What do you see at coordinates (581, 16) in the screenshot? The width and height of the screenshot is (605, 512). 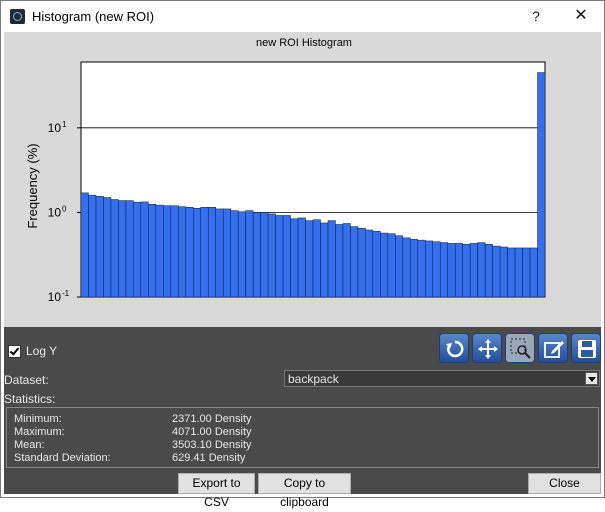 I see `close-window-button: ✕` at bounding box center [581, 16].